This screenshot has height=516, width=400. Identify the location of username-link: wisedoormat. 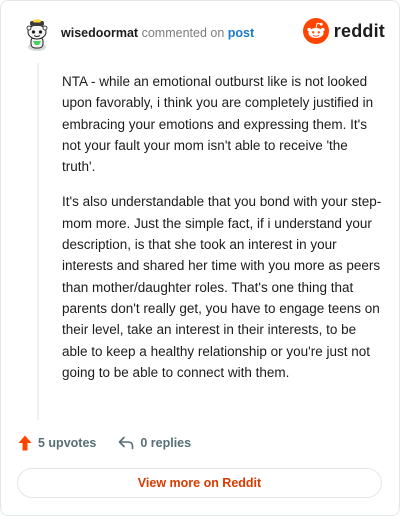
(99, 33).